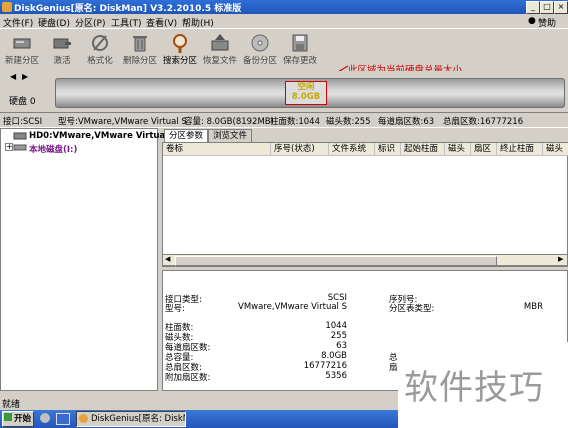 The height and width of the screenshot is (428, 568). Describe the element at coordinates (53, 149) in the screenshot. I see `tree-local-disk-node: 本地磁盘(I:)` at that location.